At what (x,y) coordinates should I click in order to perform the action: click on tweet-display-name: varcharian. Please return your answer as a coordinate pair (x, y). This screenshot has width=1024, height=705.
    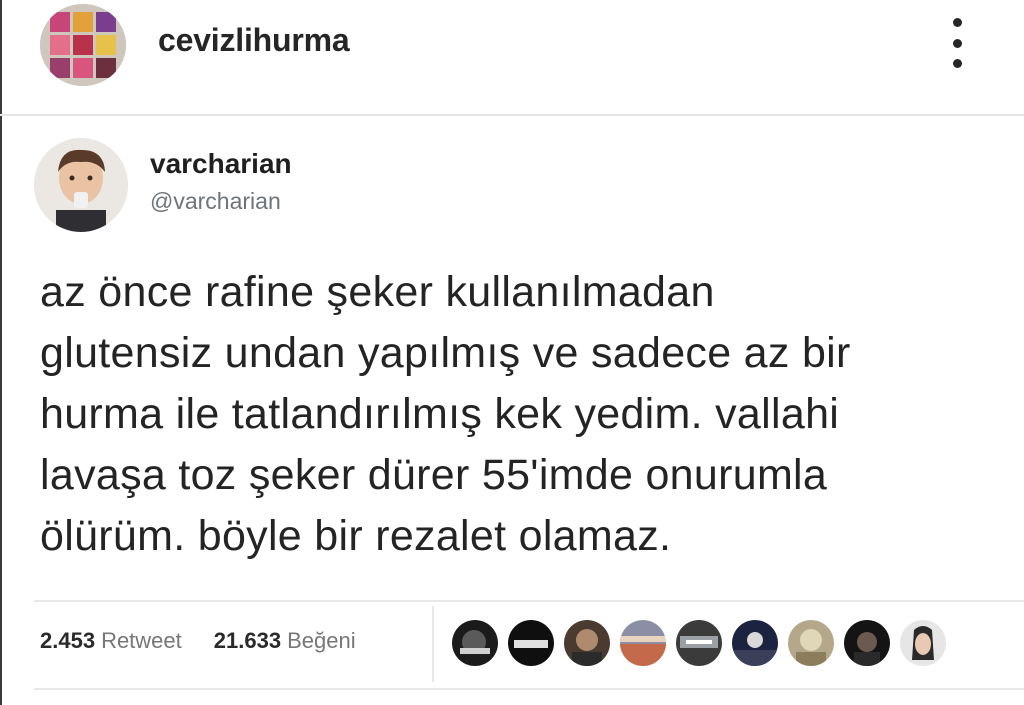
    Looking at the image, I should click on (221, 163).